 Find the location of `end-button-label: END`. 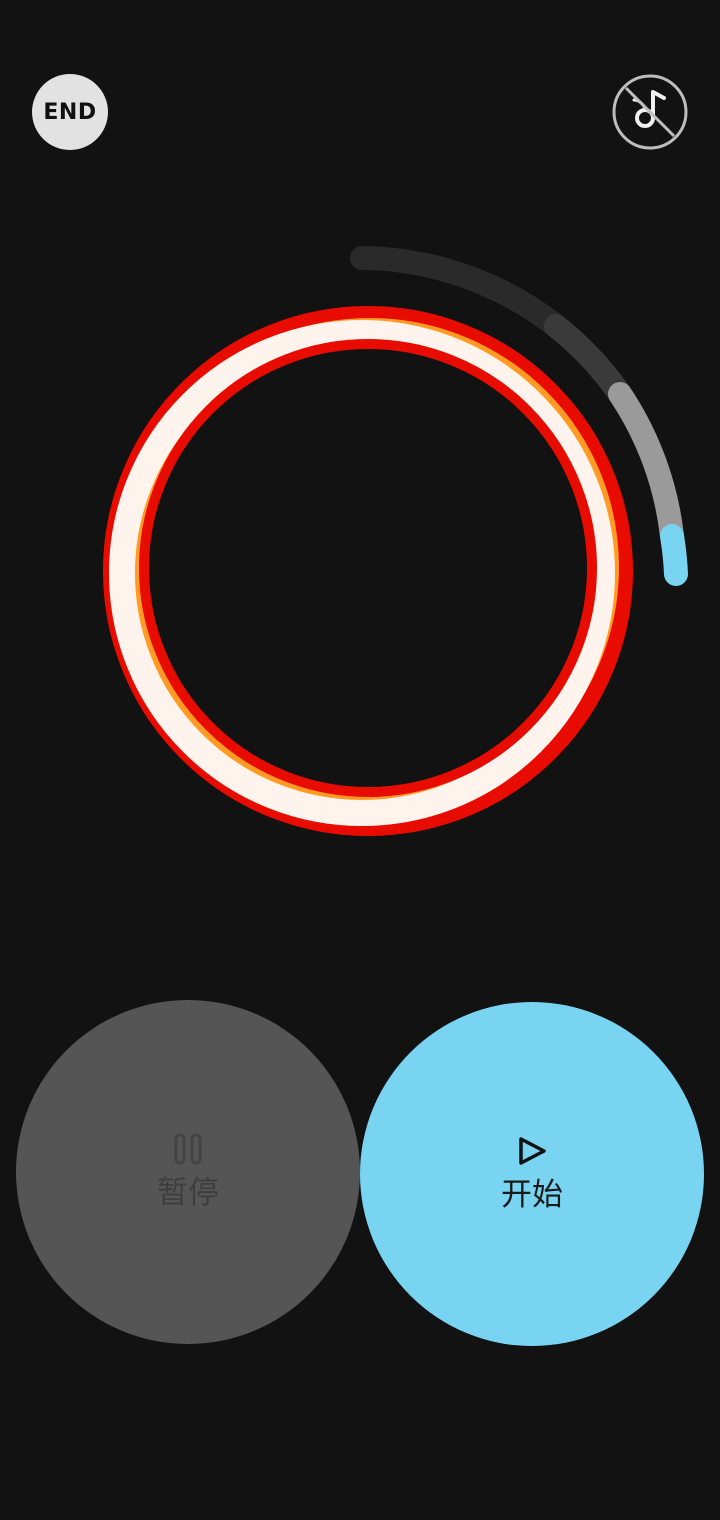

end-button-label: END is located at coordinates (70, 112).